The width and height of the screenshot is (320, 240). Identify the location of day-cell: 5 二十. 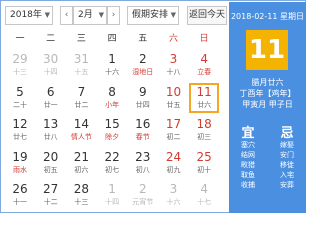
(20, 98).